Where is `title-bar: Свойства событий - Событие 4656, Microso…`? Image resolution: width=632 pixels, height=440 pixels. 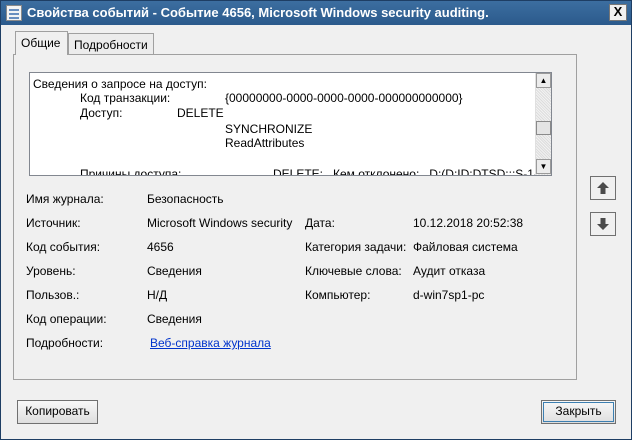
title-bar: Свойства событий - Событие 4656, Microso… is located at coordinates (316, 13).